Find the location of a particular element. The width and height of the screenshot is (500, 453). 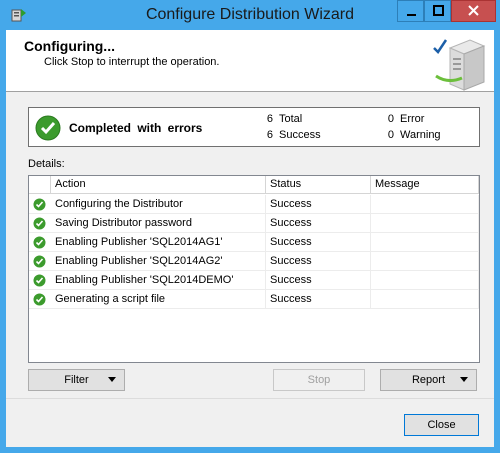

action-cell: Generating a script file is located at coordinates (158, 299).